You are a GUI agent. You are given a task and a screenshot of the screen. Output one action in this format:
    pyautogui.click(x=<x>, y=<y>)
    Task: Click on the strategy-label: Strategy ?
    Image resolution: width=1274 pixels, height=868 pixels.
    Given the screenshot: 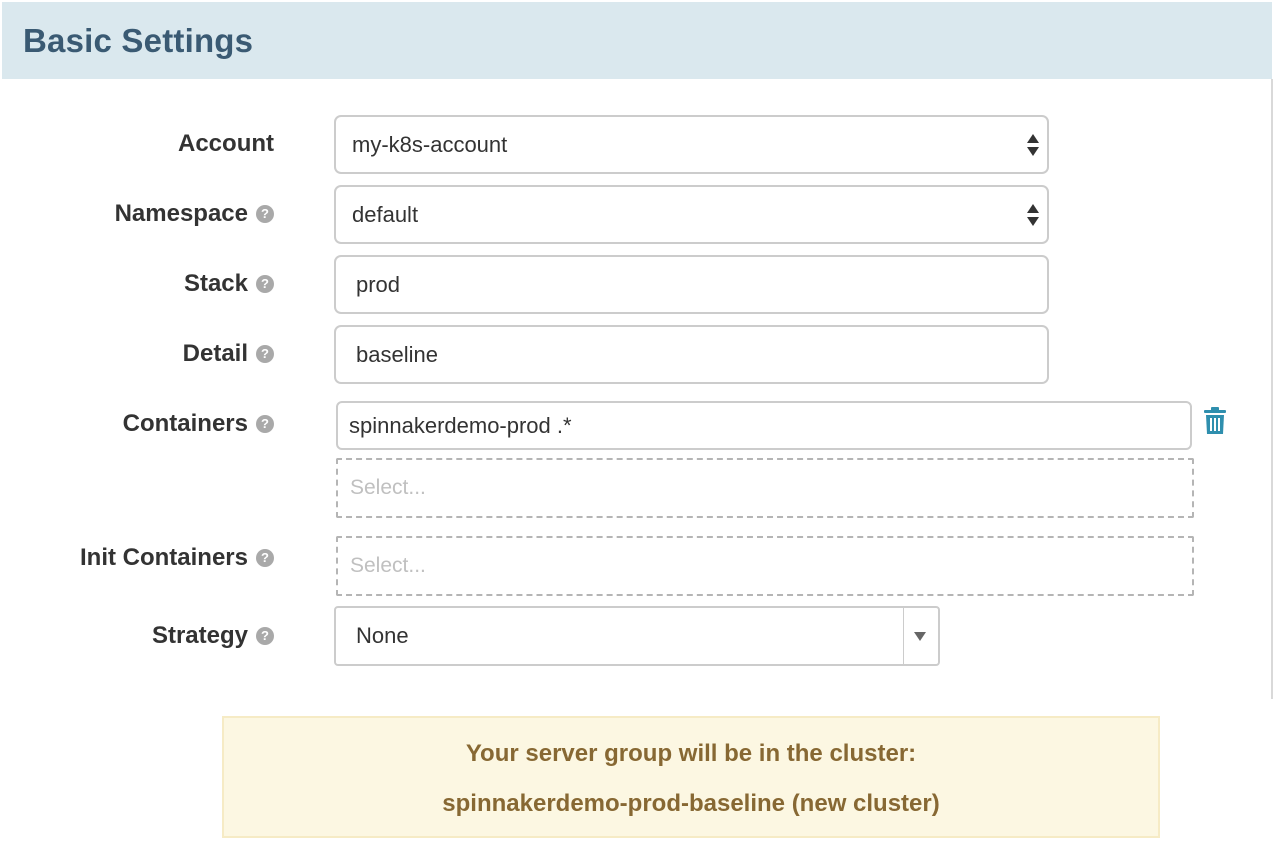 What is the action you would take?
    pyautogui.click(x=213, y=636)
    